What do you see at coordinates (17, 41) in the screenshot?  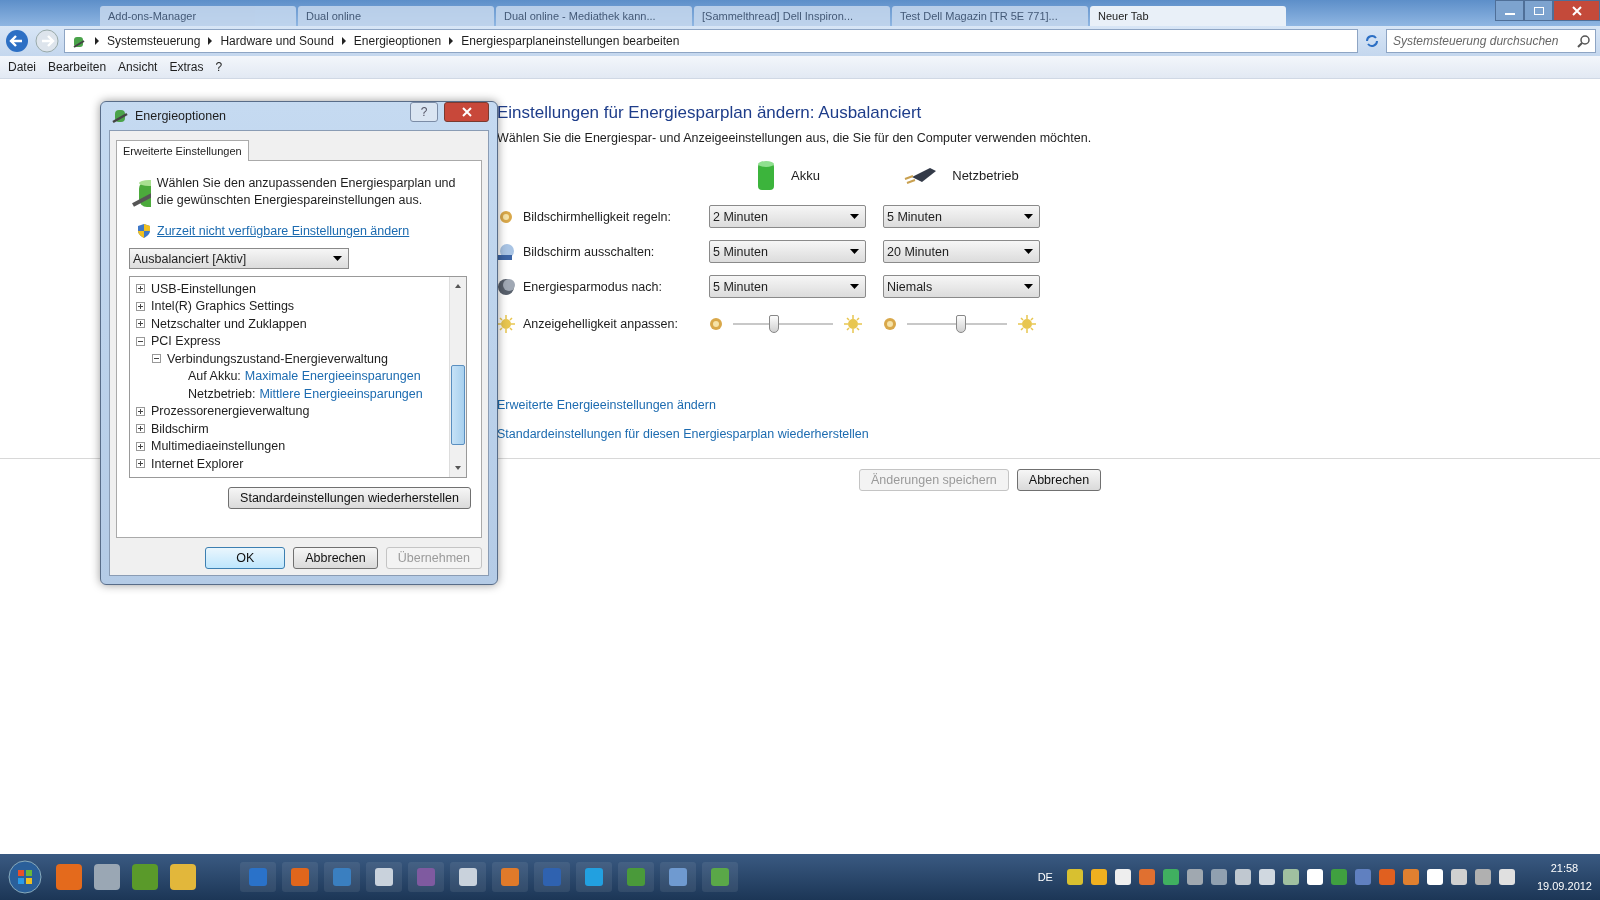 I see `back-button` at bounding box center [17, 41].